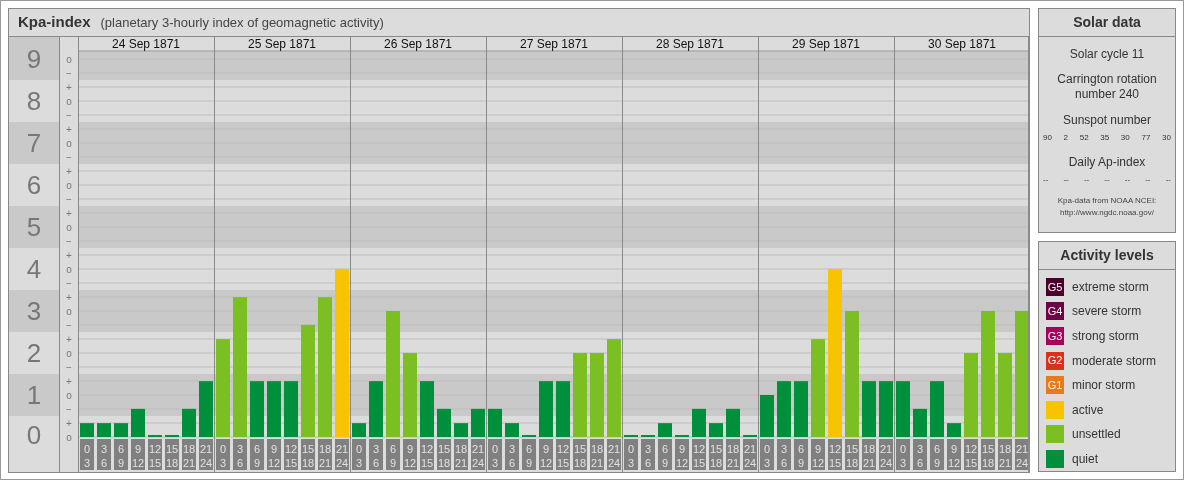 This screenshot has width=1184, height=480. What do you see at coordinates (34, 227) in the screenshot?
I see `y-tick-label: 5` at bounding box center [34, 227].